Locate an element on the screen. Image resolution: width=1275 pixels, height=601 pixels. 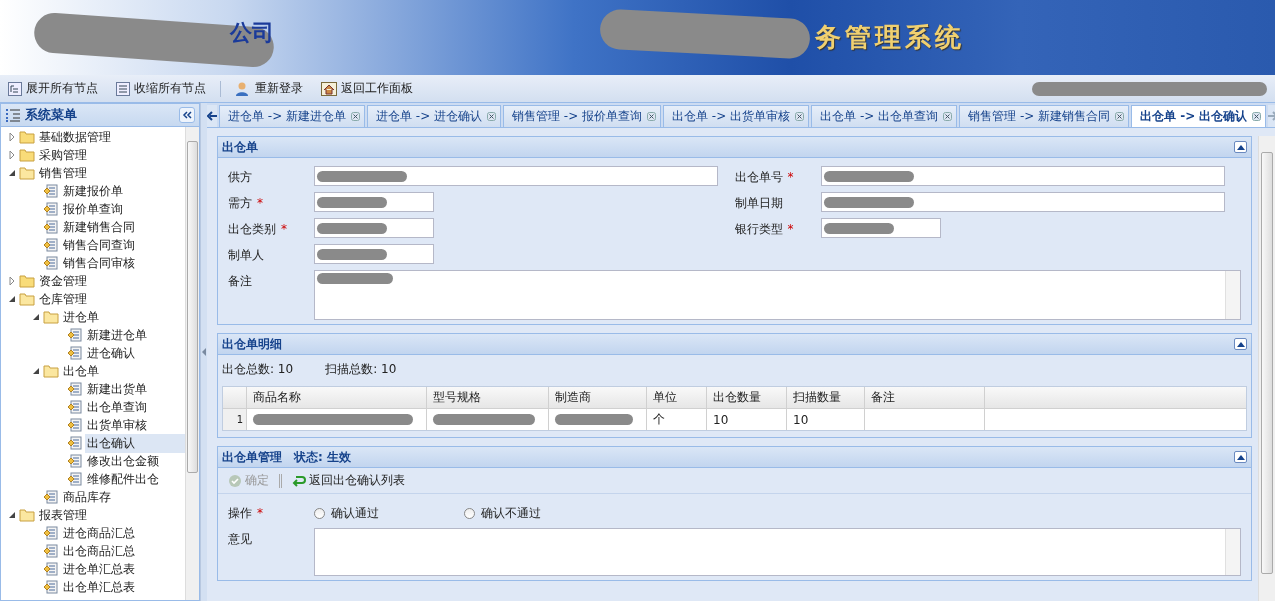
scroll-left-button is located at coordinates (212, 116).